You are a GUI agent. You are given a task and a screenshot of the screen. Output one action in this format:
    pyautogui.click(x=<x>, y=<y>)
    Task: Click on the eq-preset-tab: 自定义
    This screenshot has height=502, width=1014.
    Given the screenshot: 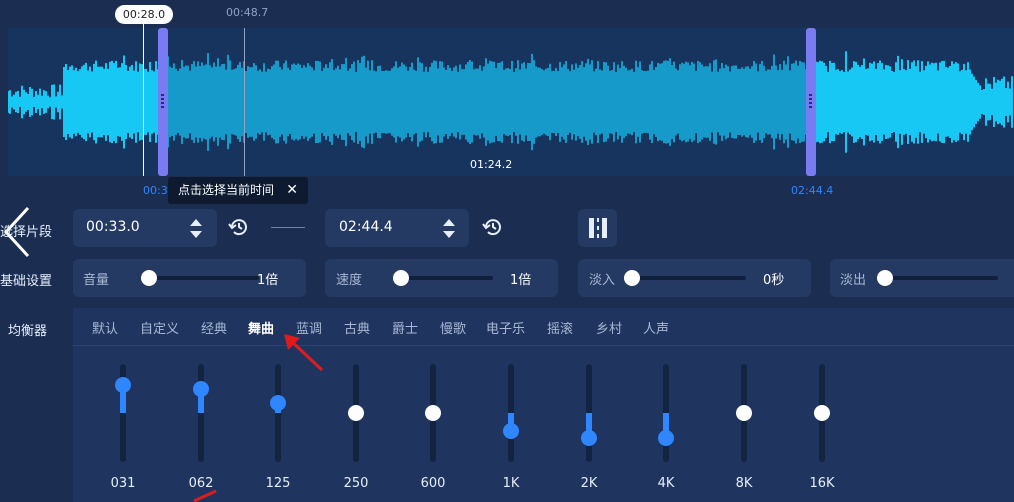 What is the action you would take?
    pyautogui.click(x=159, y=327)
    